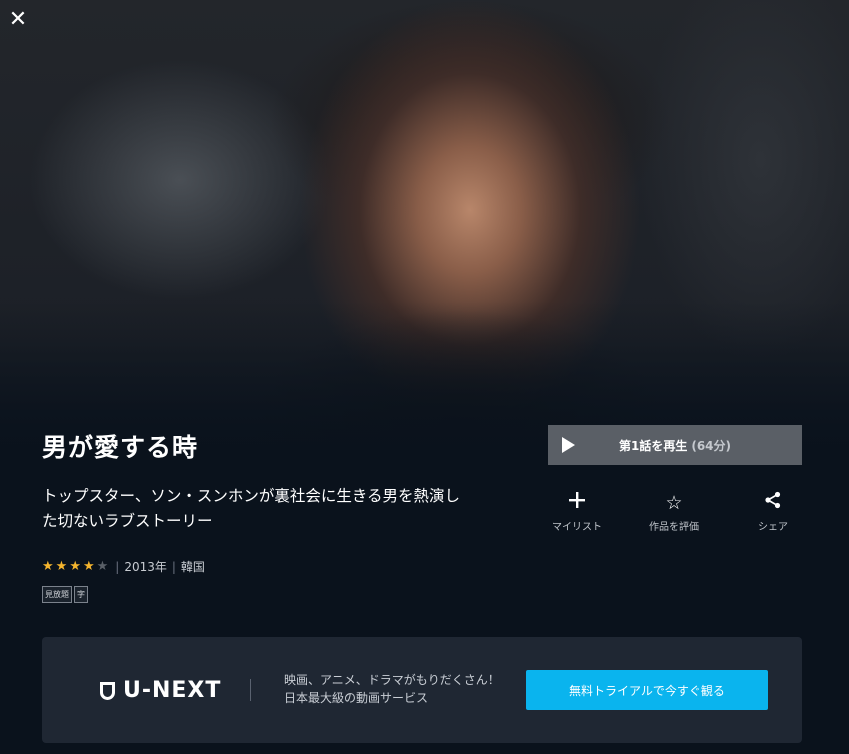 The image size is (849, 754). What do you see at coordinates (107, 690) in the screenshot?
I see `unext-shield-icon` at bounding box center [107, 690].